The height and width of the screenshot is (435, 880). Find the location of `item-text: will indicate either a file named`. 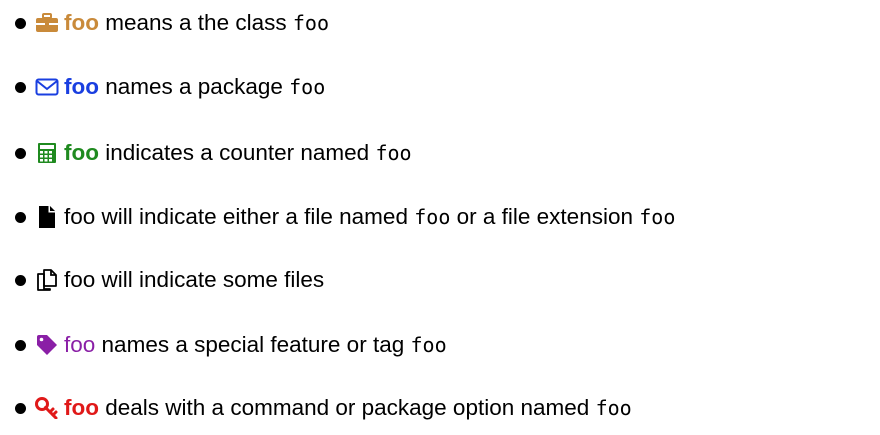

item-text: will indicate either a file named is located at coordinates (254, 216).